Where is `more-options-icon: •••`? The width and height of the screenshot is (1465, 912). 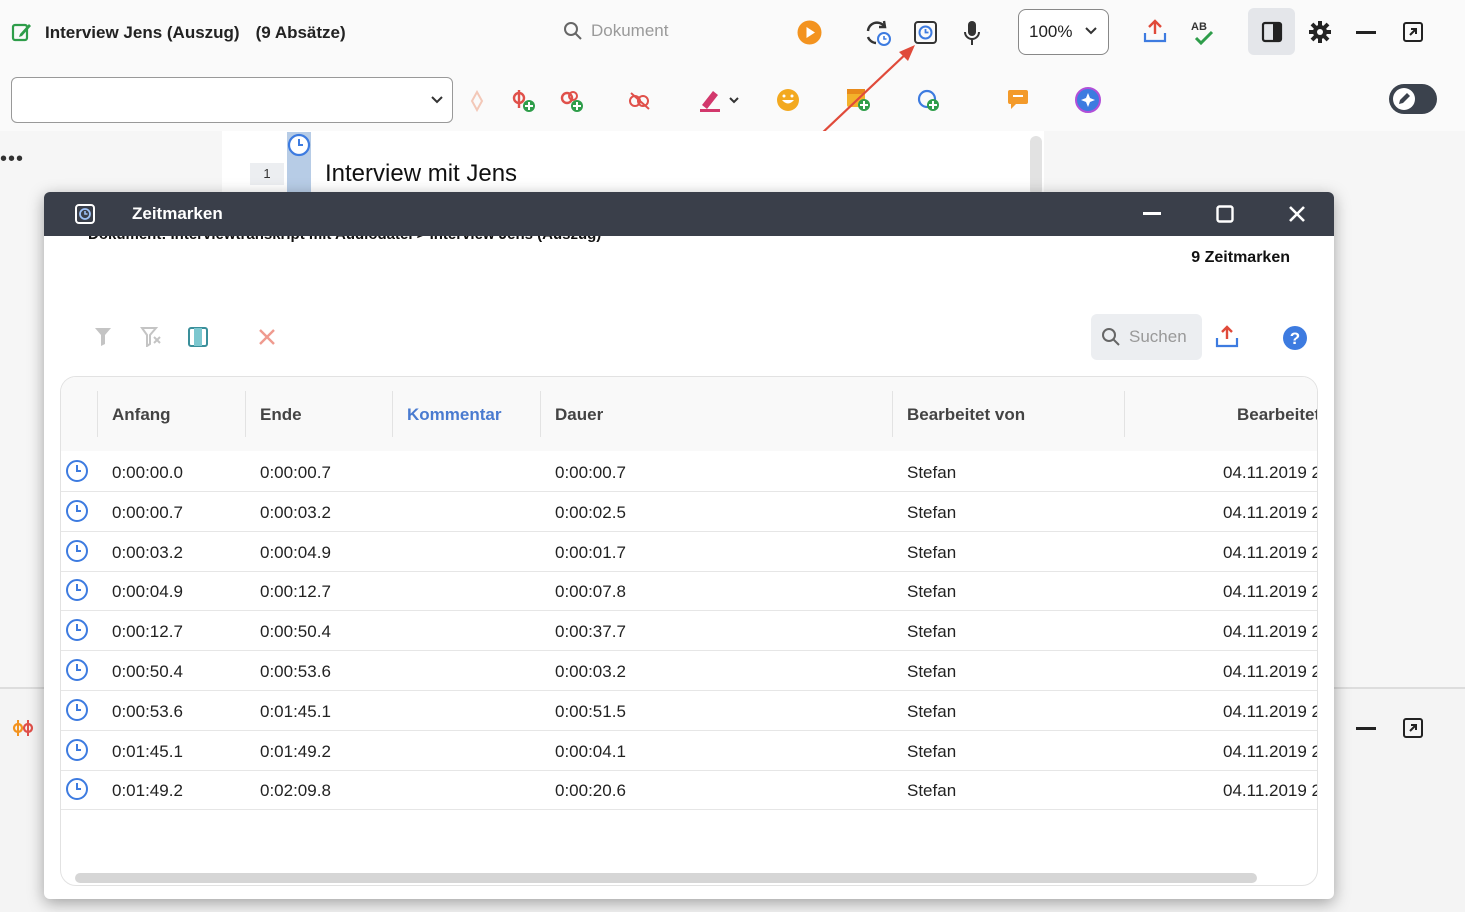 more-options-icon: ••• is located at coordinates (12, 159).